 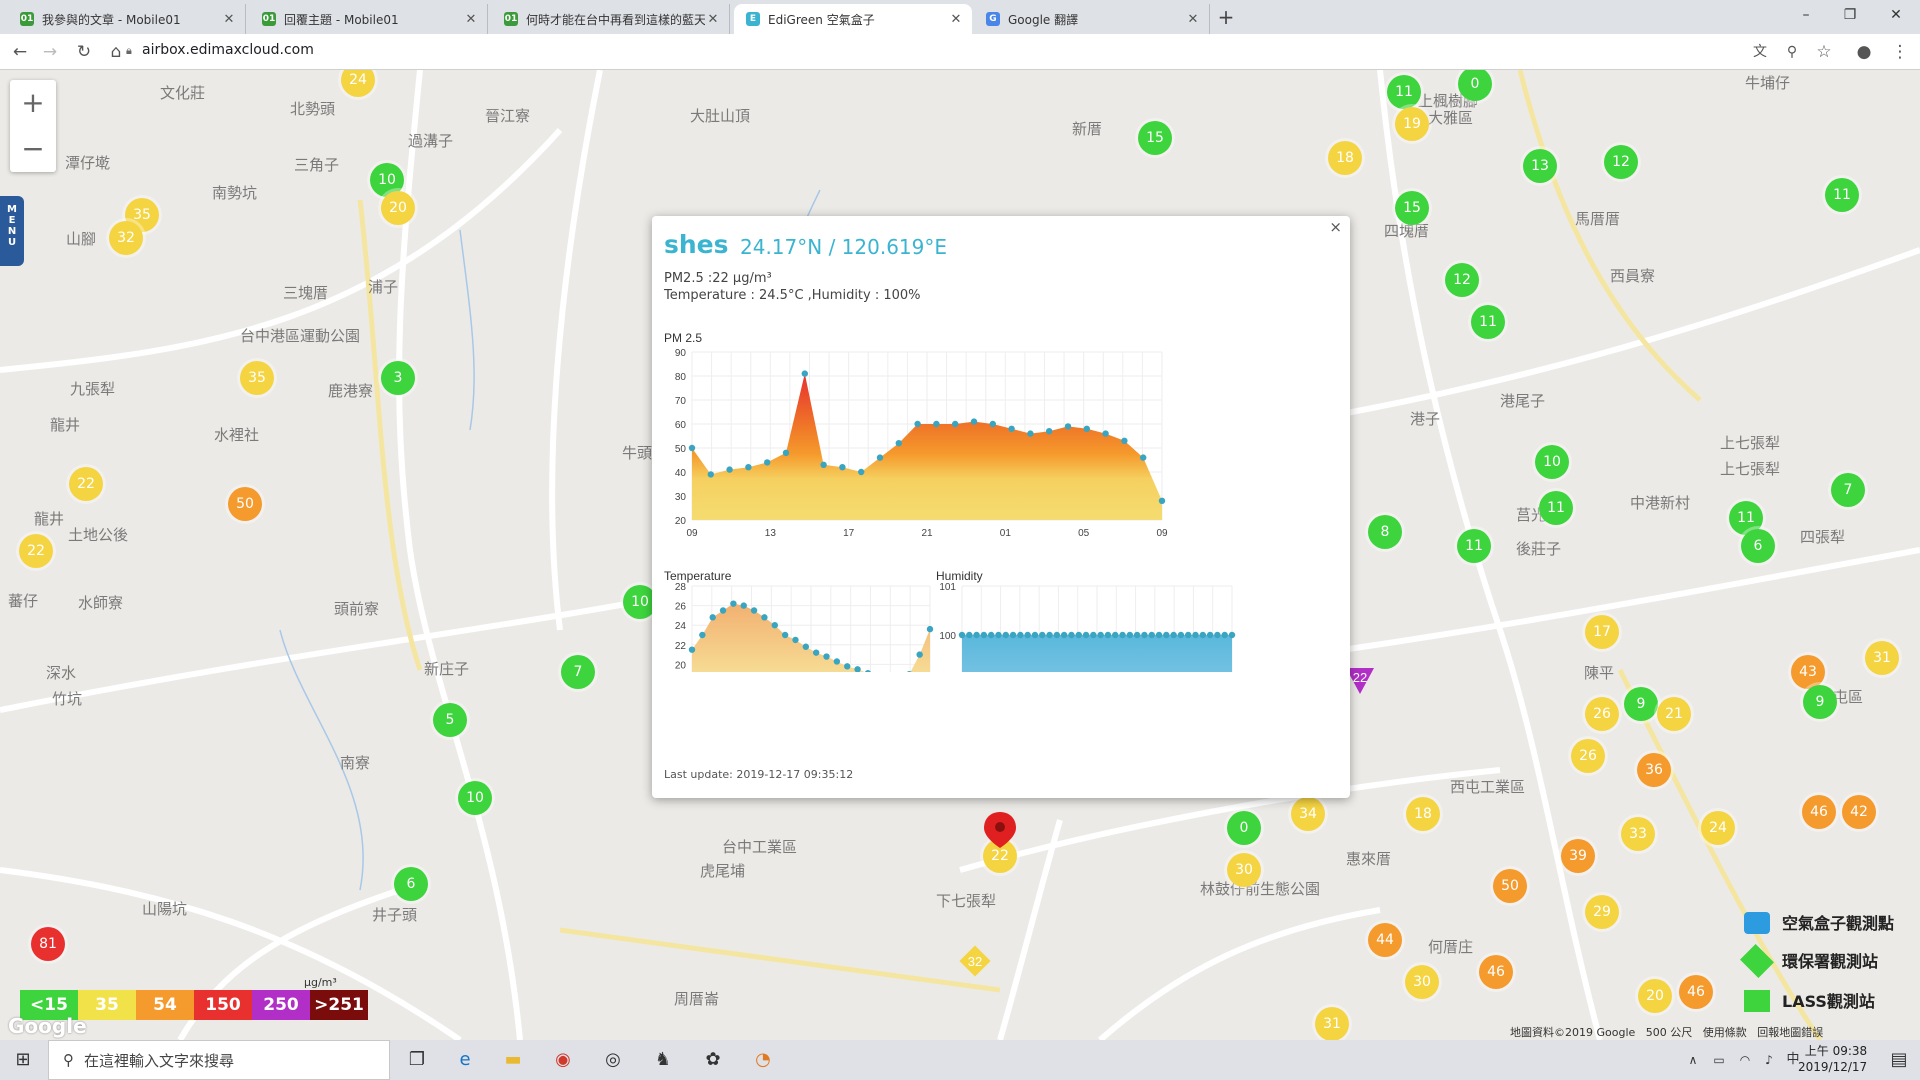 I want to click on airbox-marker: 42, so click(x=1859, y=812).